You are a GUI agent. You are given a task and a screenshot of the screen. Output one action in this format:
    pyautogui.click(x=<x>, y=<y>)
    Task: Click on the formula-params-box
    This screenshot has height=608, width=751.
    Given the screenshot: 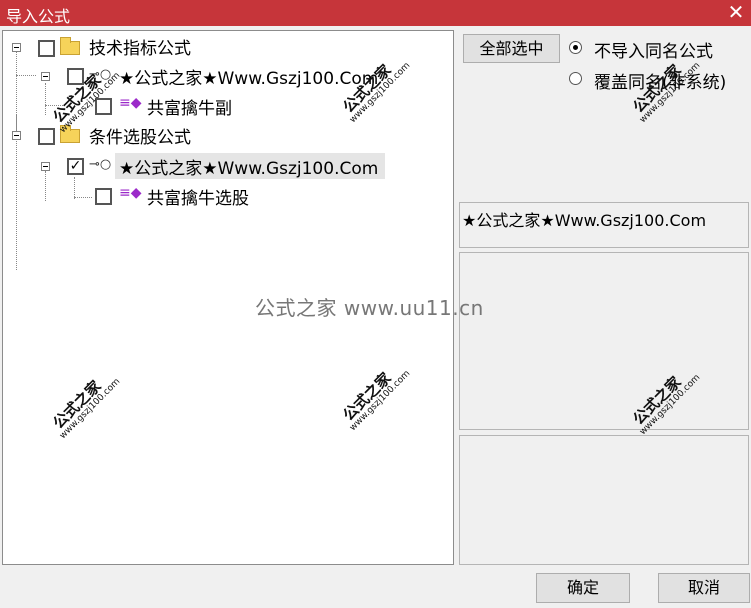 What is the action you would take?
    pyautogui.click(x=604, y=500)
    